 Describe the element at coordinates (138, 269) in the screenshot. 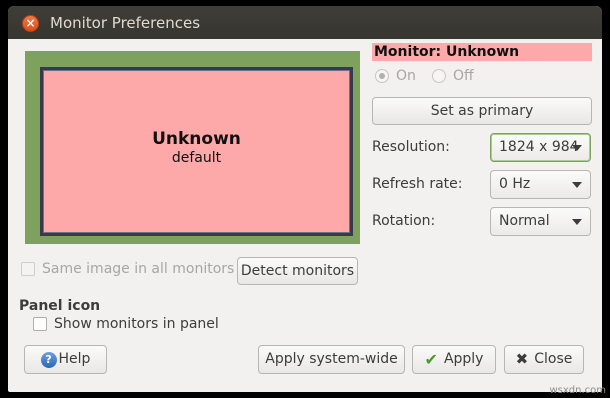

I see `same-image-label: Same image in all monitors` at that location.